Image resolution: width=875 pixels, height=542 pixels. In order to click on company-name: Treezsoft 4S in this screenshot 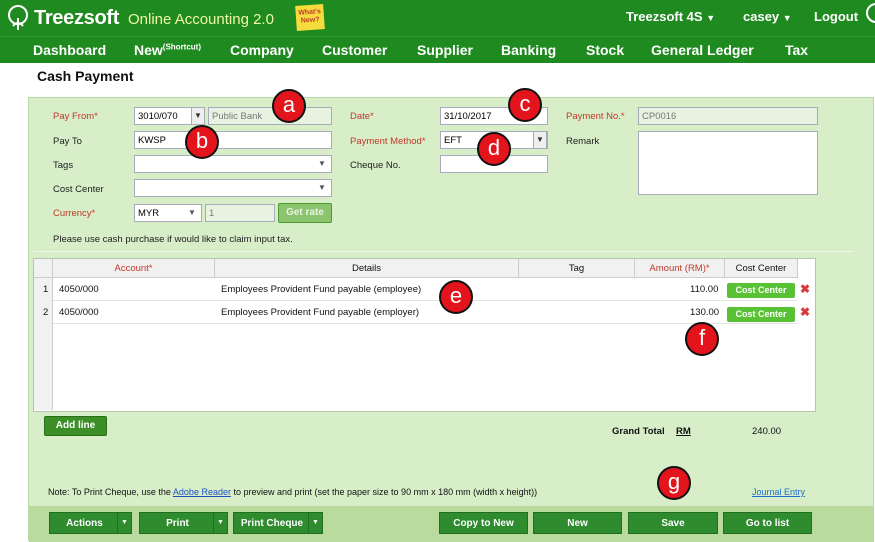, I will do `click(664, 16)`.